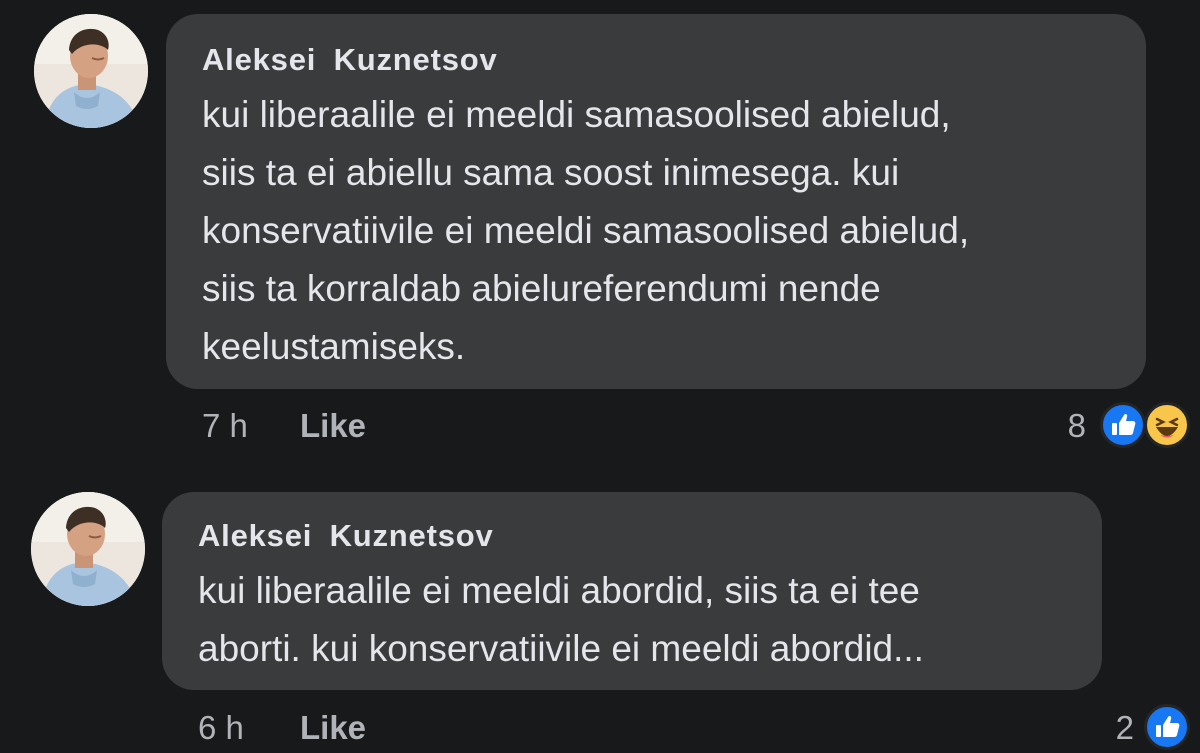 This screenshot has height=753, width=1200. Describe the element at coordinates (1076, 425) in the screenshot. I see `reaction-count: 8` at that location.